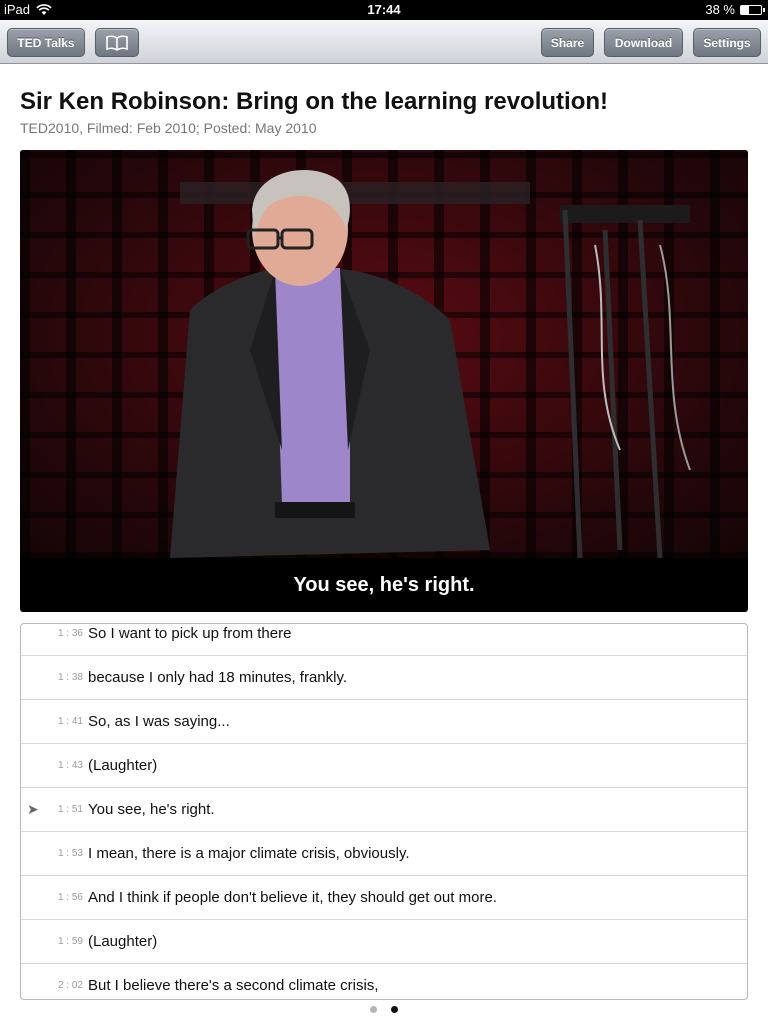 Image resolution: width=768 pixels, height=1024 pixels. I want to click on play-marker-icon: ➤, so click(33, 809).